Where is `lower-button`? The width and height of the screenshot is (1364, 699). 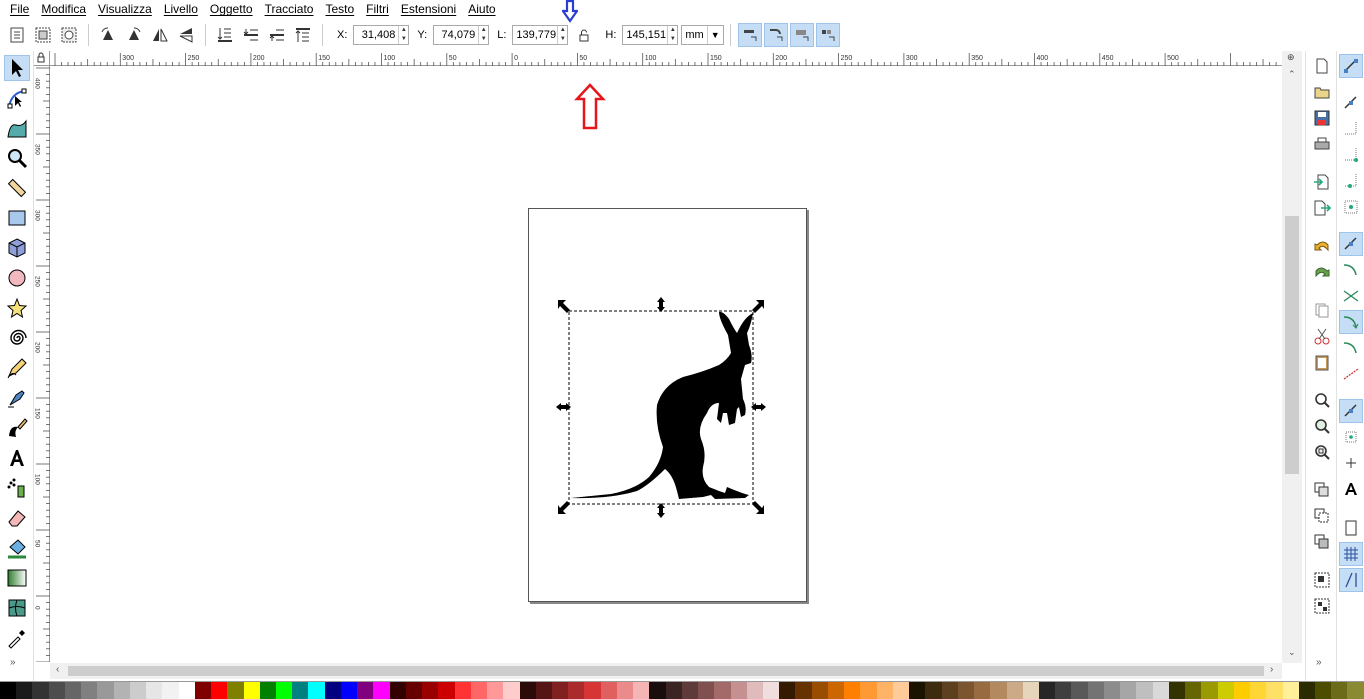
lower-button is located at coordinates (251, 35).